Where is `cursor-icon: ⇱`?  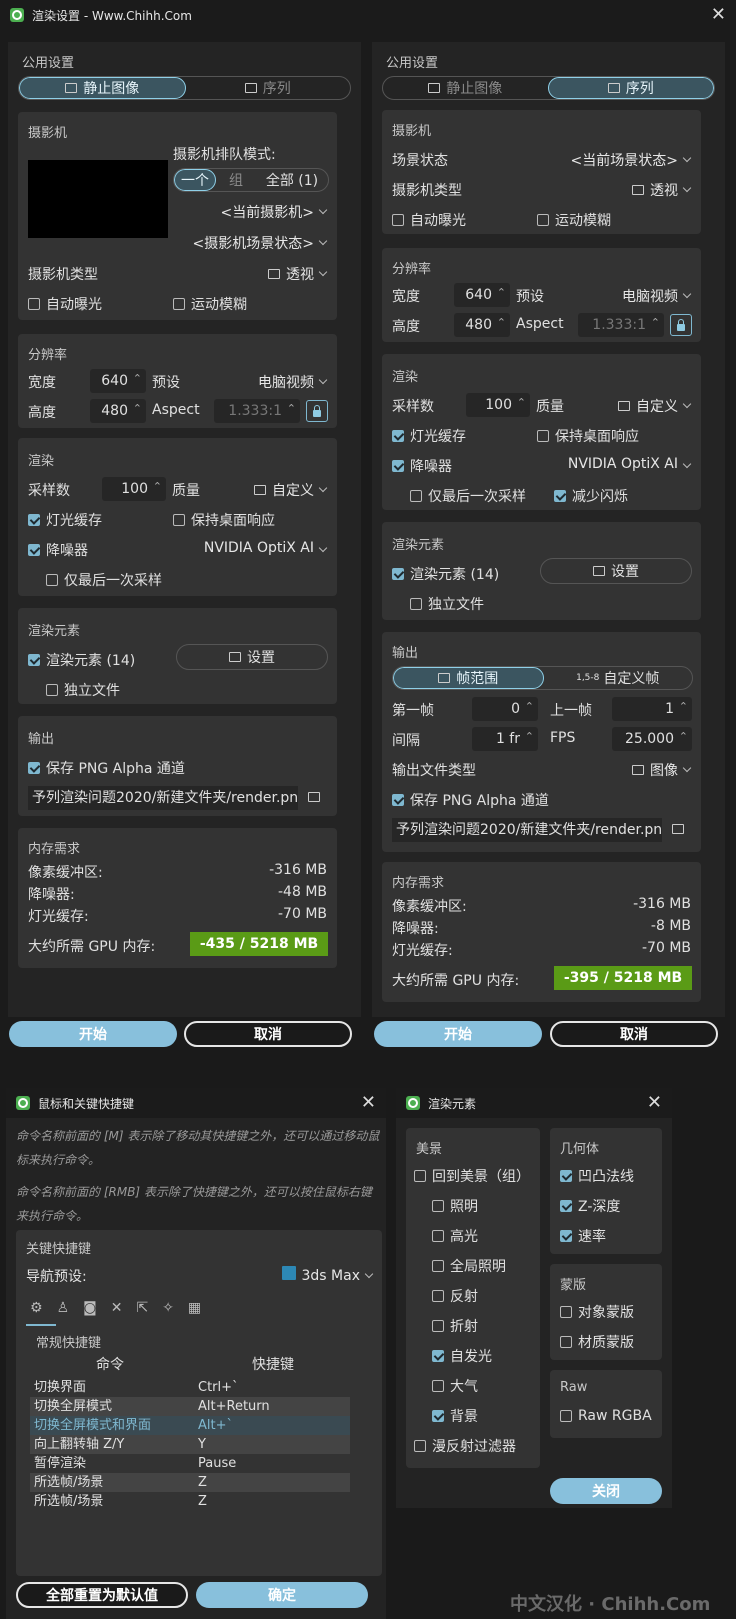 cursor-icon: ⇱ is located at coordinates (142, 1308).